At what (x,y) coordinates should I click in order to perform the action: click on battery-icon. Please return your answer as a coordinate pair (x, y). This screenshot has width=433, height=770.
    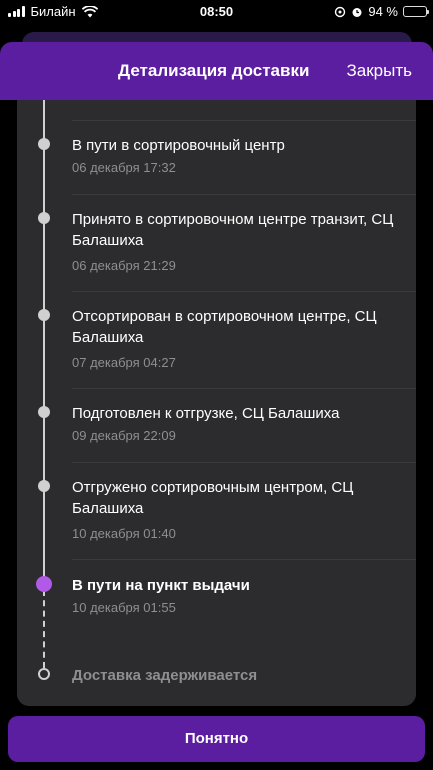
    Looking at the image, I should click on (416, 11).